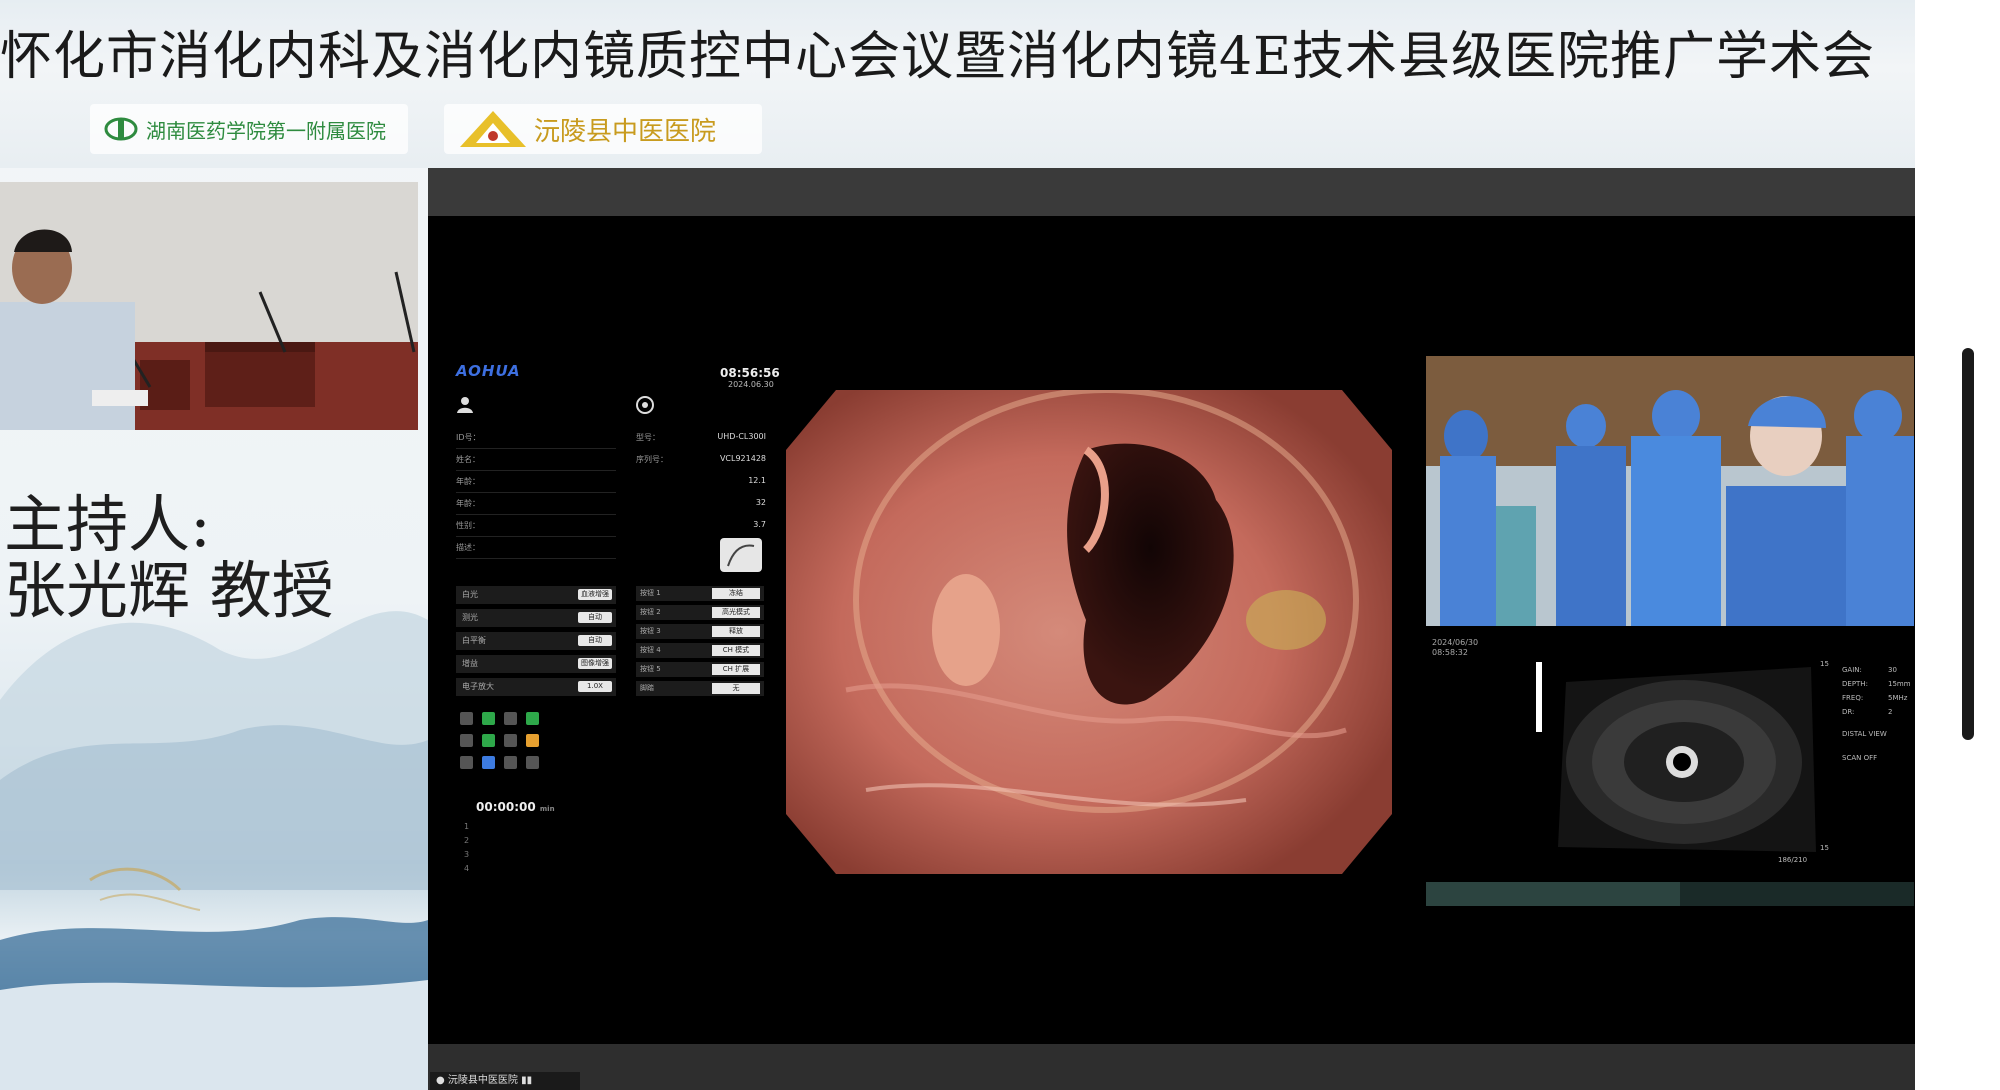 This screenshot has width=2000, height=1090. I want to click on button-assignment-row: 按钮 4 CH 模式, so click(700, 650).